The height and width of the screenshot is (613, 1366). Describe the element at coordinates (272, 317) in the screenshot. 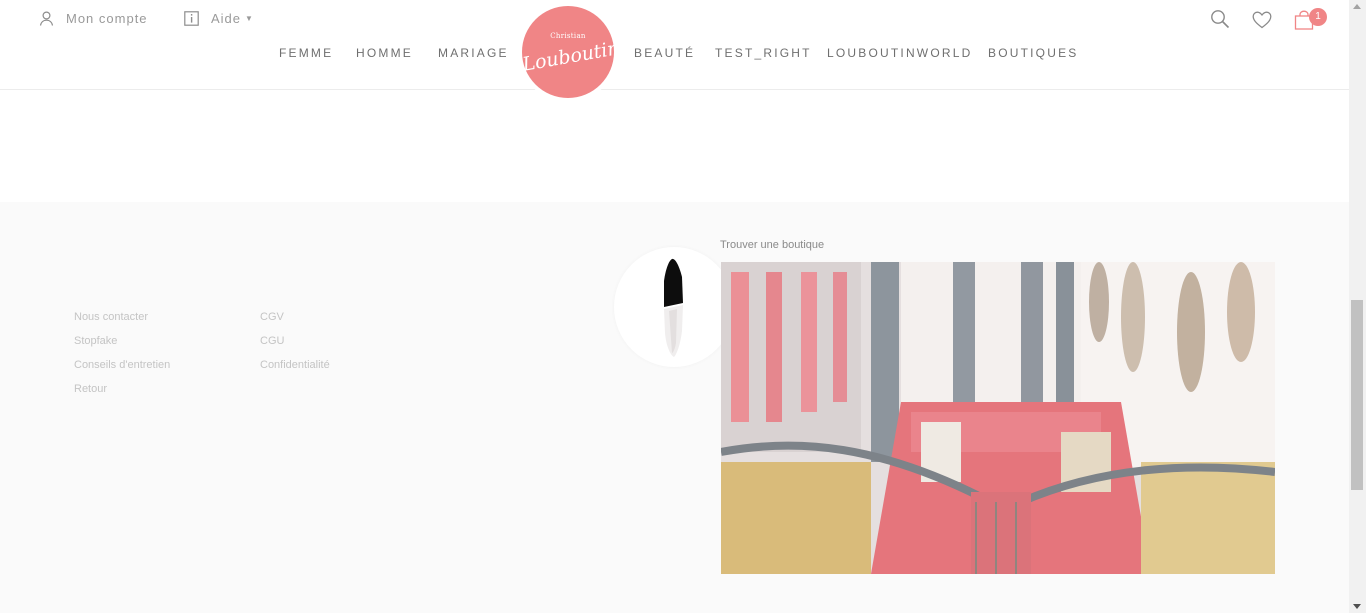

I see `footer-link-cgv: CGV` at that location.